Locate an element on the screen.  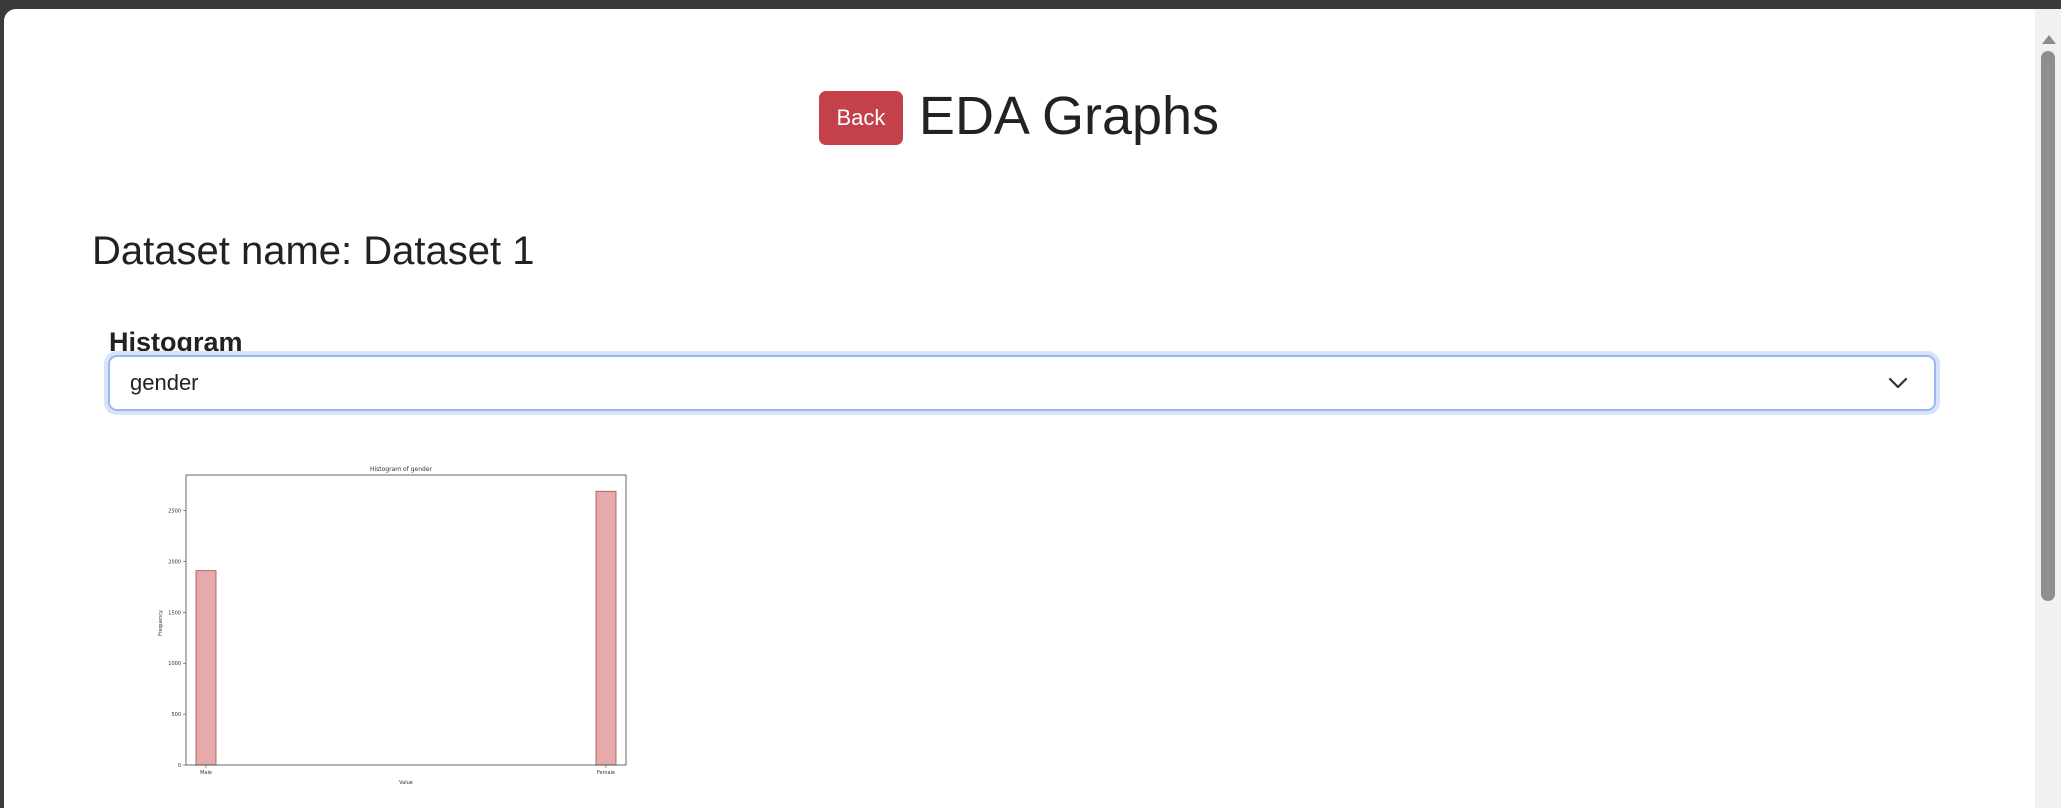
chart-y-tick-label: 1000 is located at coordinates (174, 664).